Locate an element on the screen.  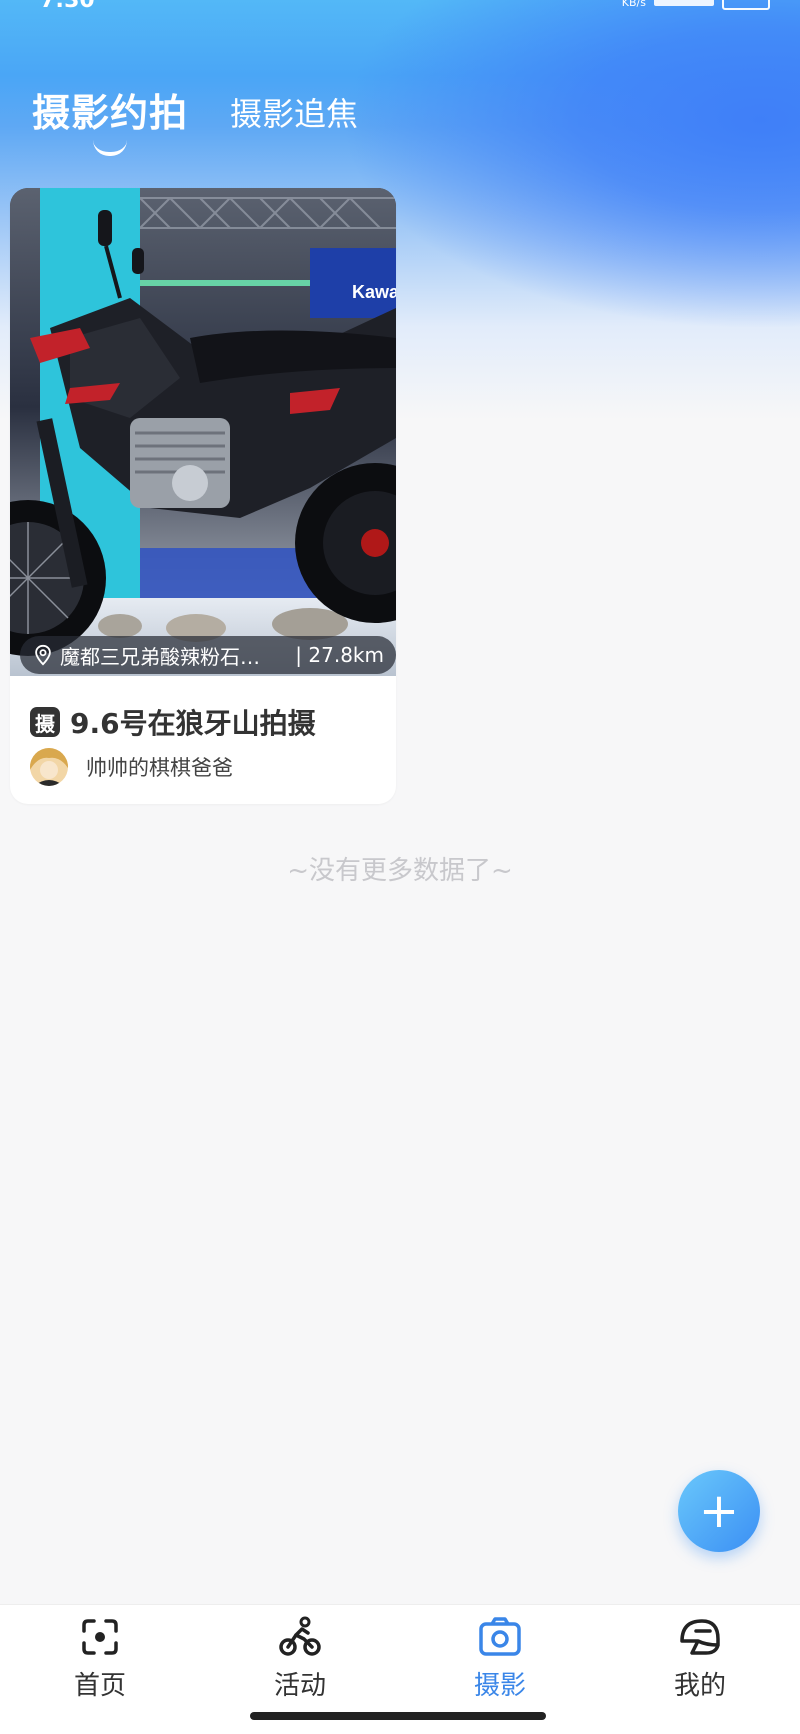
plus-icon: + is located at coordinates (719, 1511).